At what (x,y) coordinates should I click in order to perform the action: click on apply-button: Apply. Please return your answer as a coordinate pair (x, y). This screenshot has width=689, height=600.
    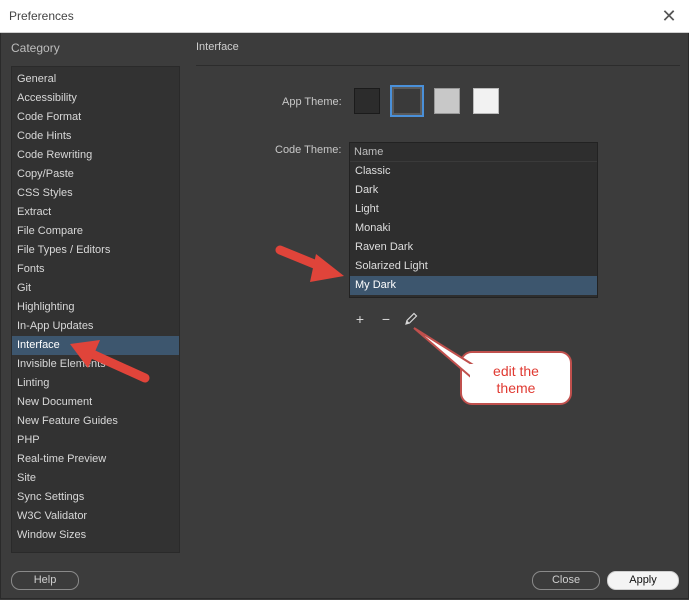
    Looking at the image, I should click on (643, 580).